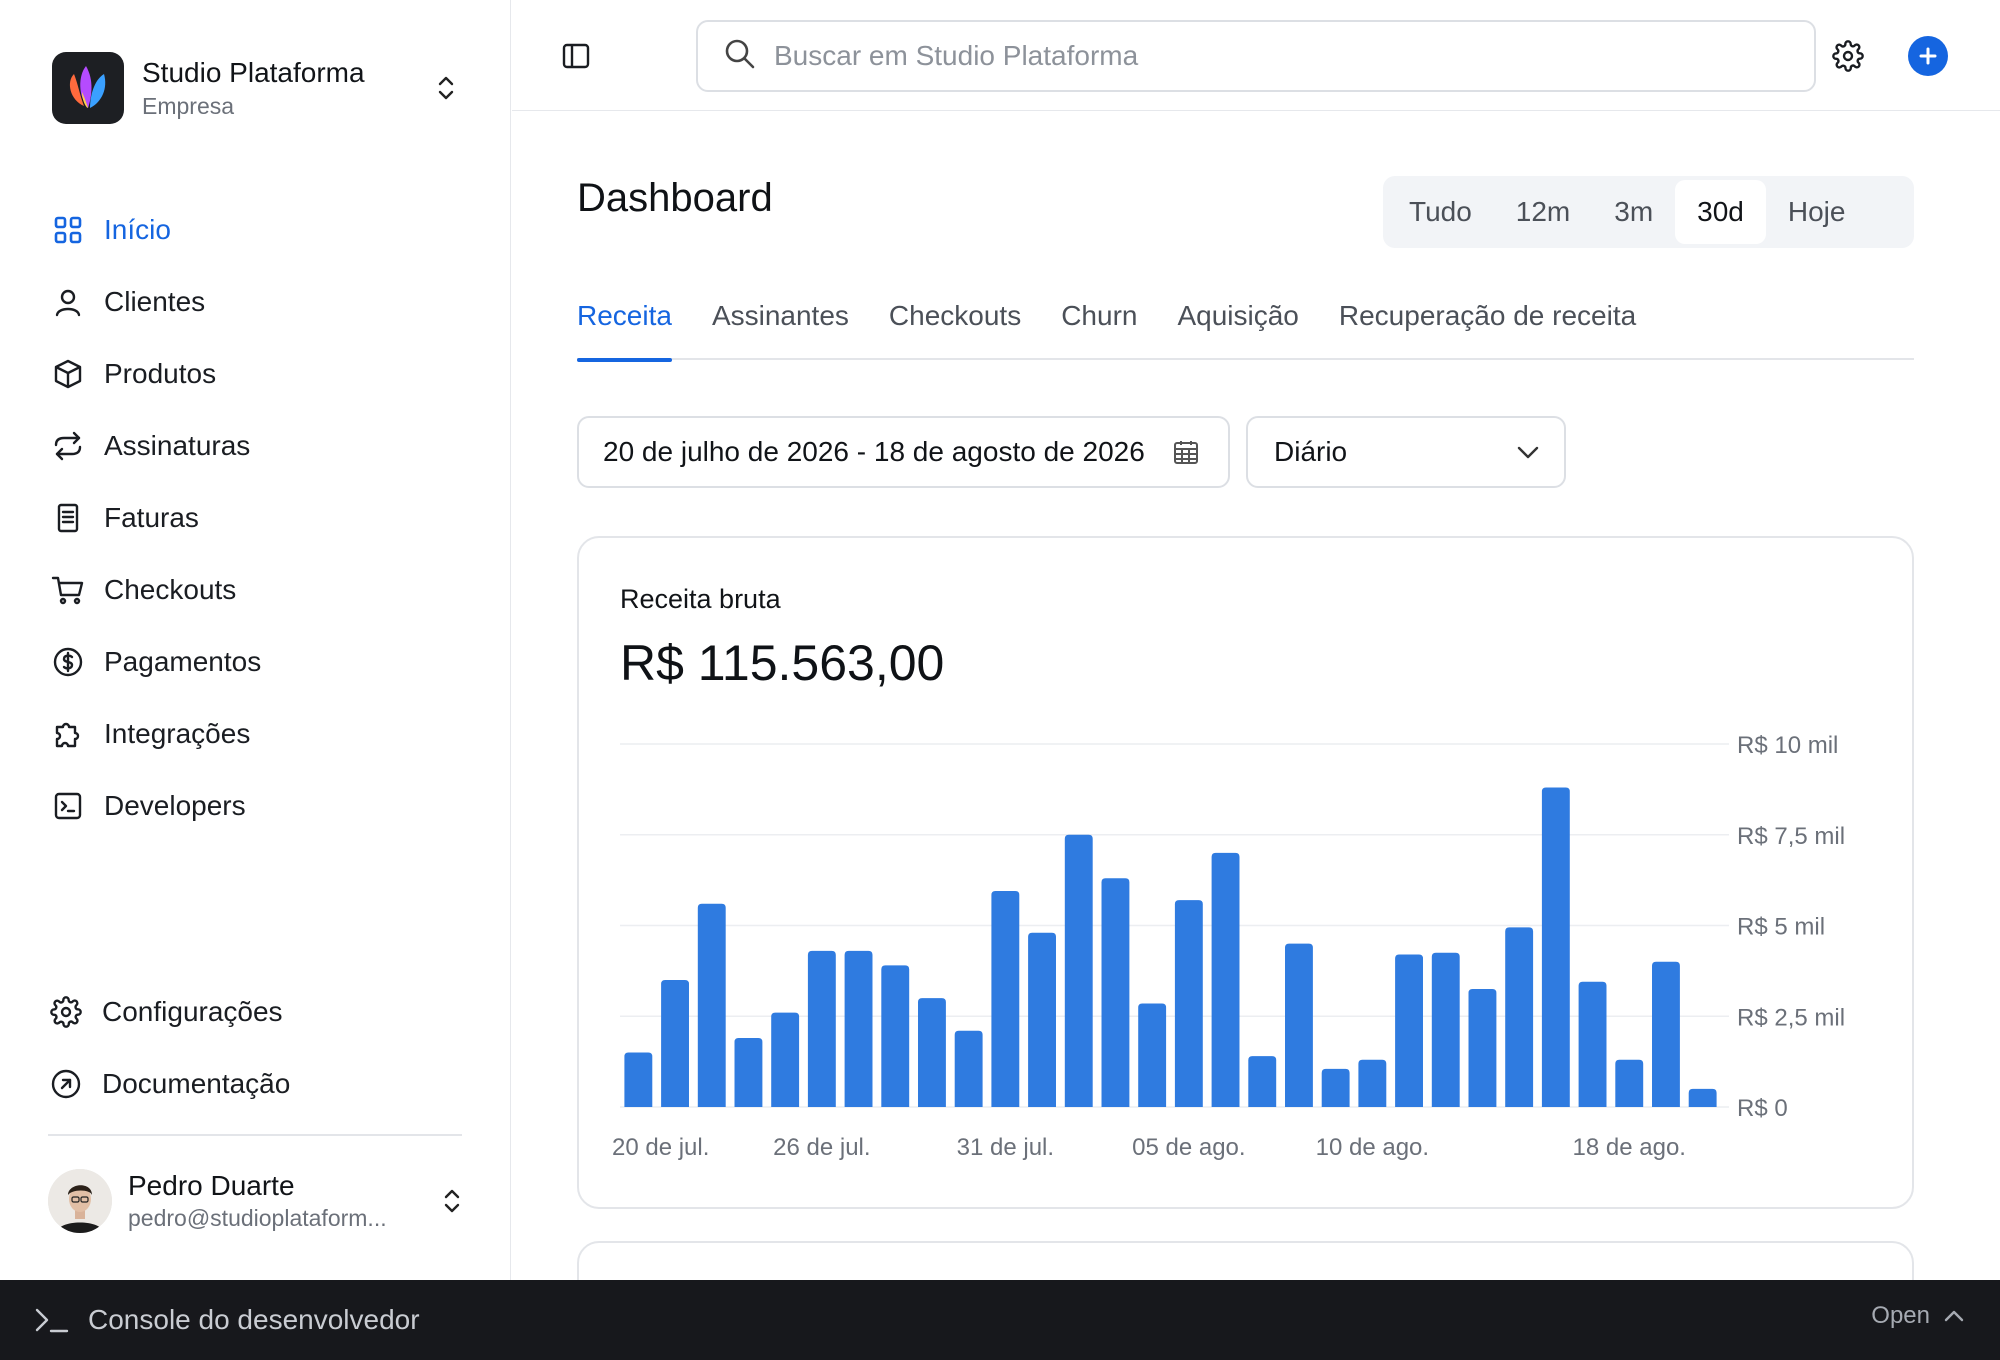 The height and width of the screenshot is (1360, 2000). What do you see at coordinates (257, 88) in the screenshot?
I see `org-switcher: Studio Plataforma Empresa` at bounding box center [257, 88].